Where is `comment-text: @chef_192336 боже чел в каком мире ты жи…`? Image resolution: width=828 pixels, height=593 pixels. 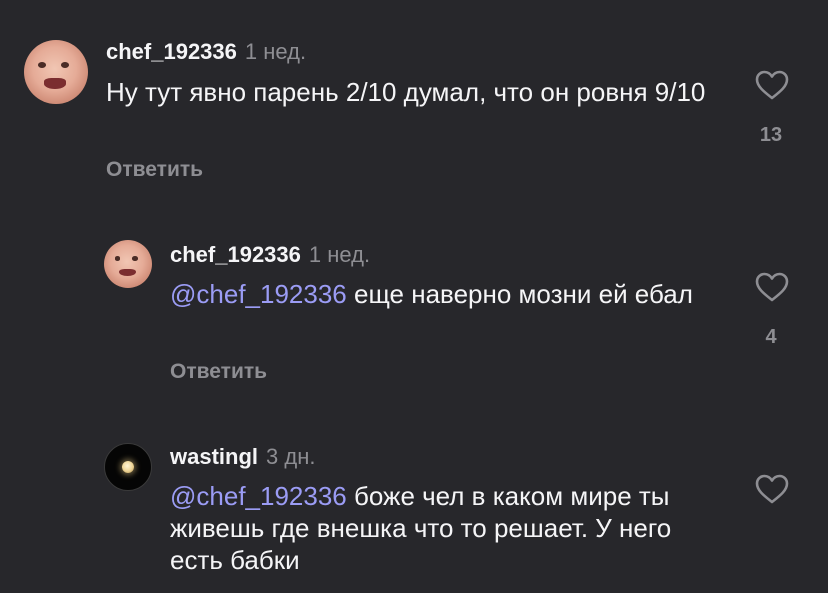
comment-text: @chef_192336 боже чел в каком мире ты жи… is located at coordinates (450, 528).